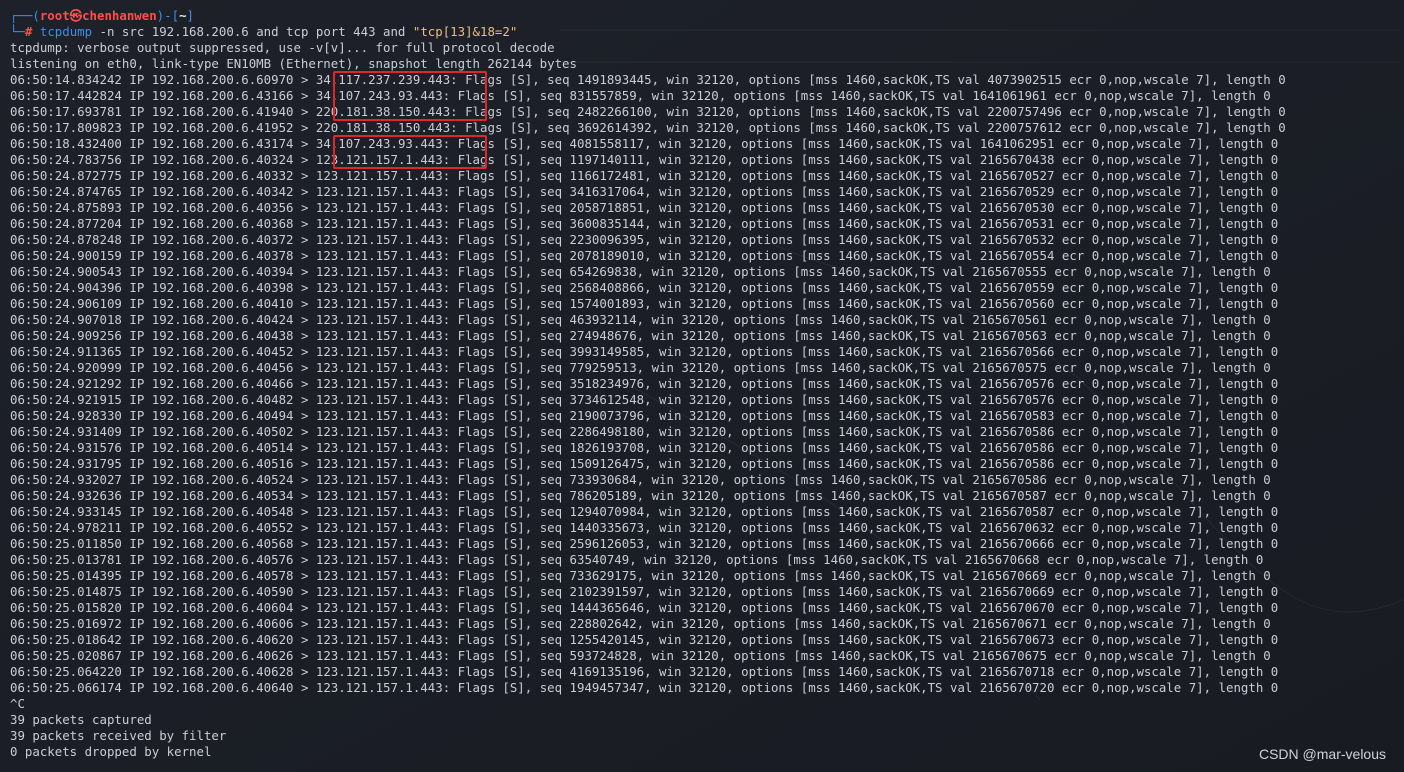  I want to click on packet-src: 192.168.200.6.40548, so click(222, 511).